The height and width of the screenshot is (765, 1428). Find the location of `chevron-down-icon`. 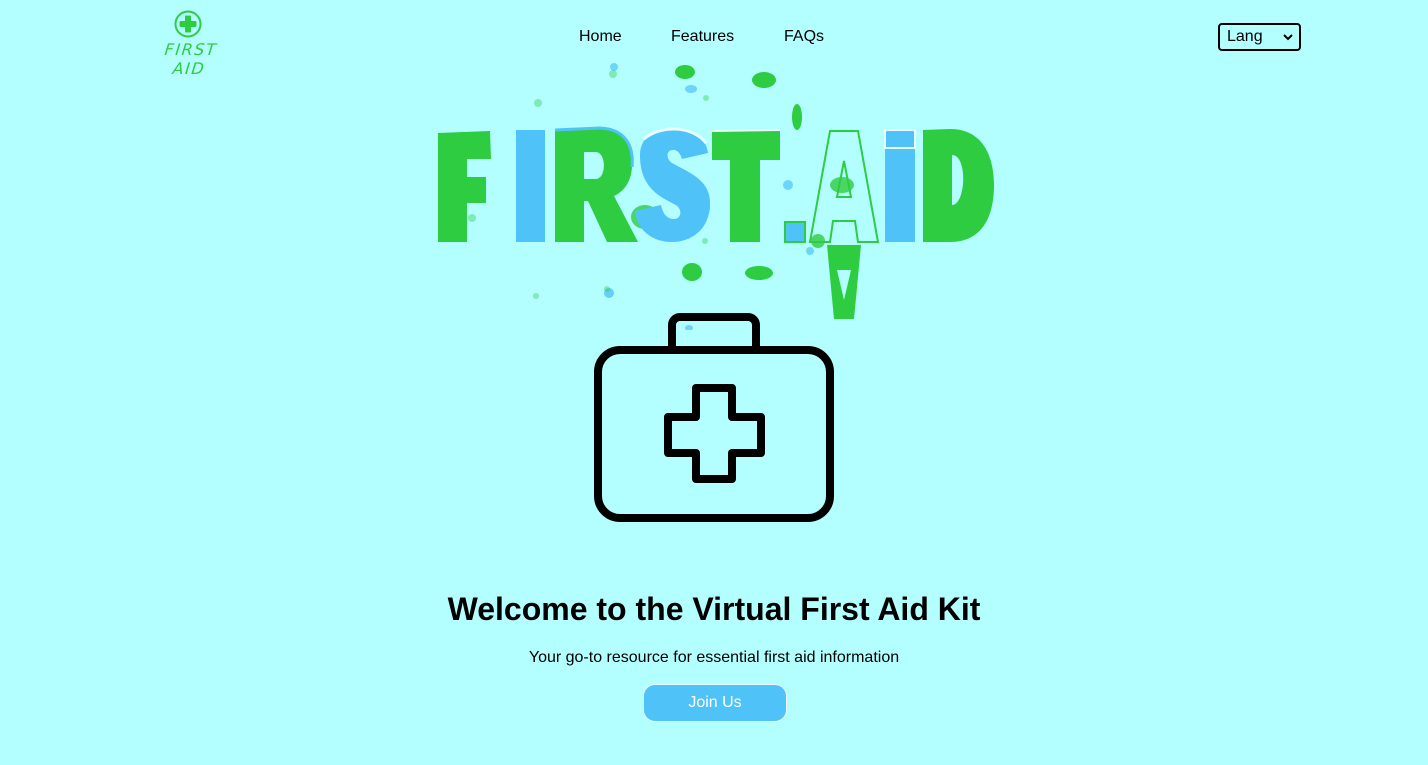

chevron-down-icon is located at coordinates (1288, 37).